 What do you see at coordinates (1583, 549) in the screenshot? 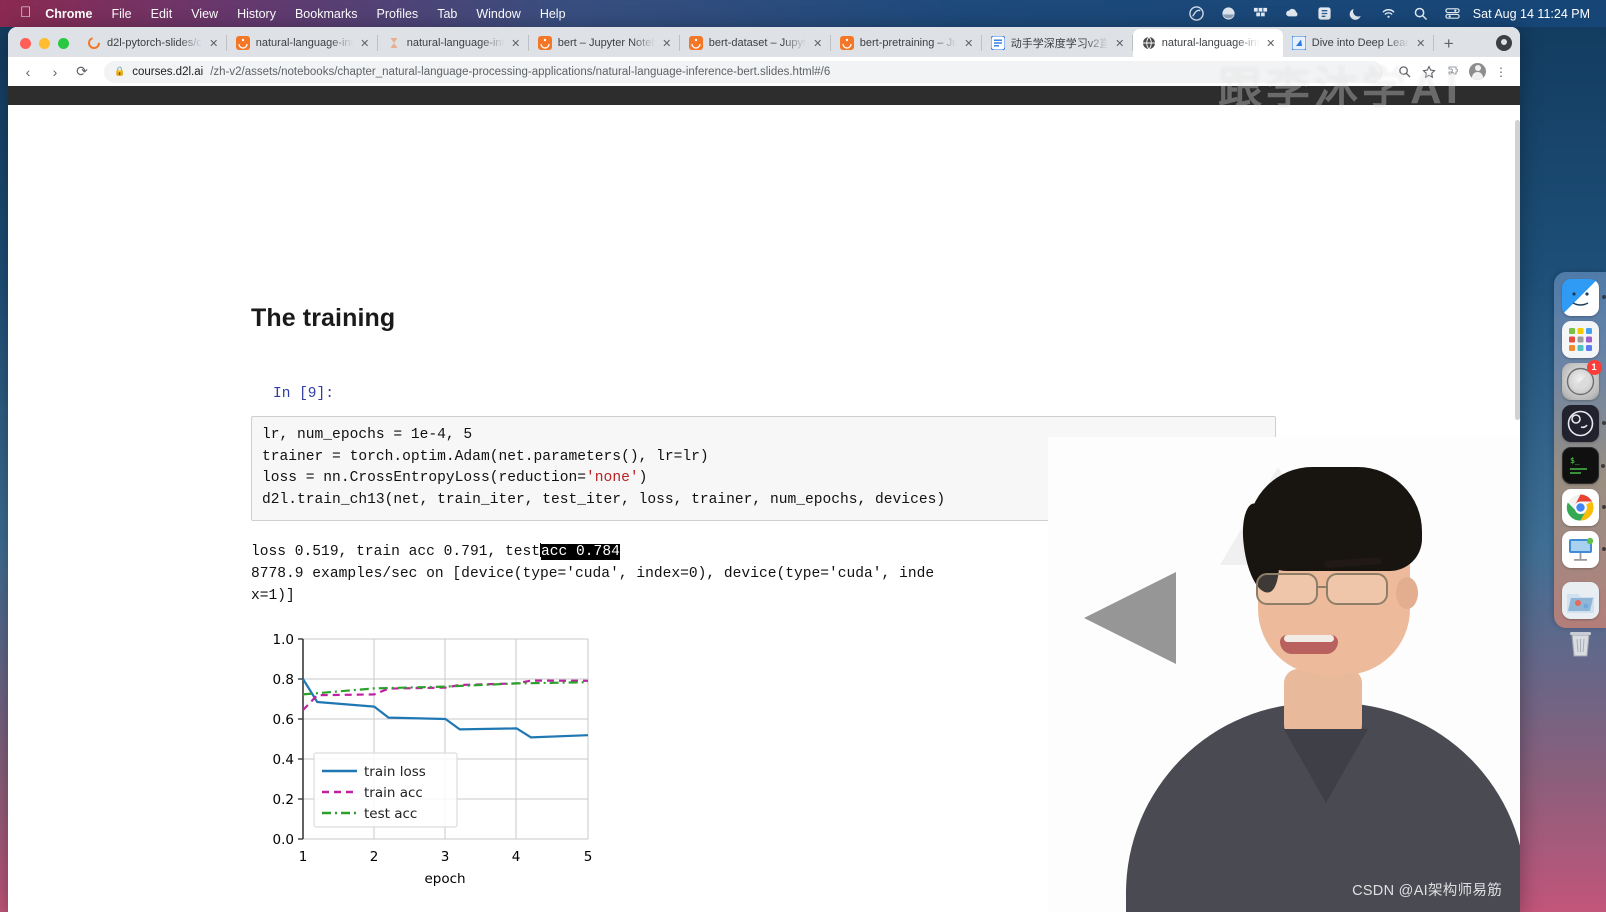
I see `keynote-icon` at bounding box center [1583, 549].